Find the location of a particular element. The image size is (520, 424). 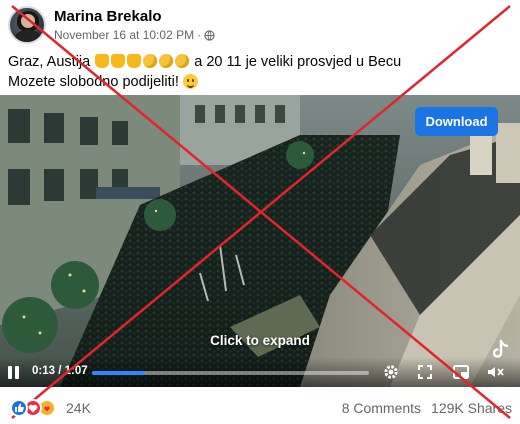

comments-count: 8 Comments is located at coordinates (381, 408).